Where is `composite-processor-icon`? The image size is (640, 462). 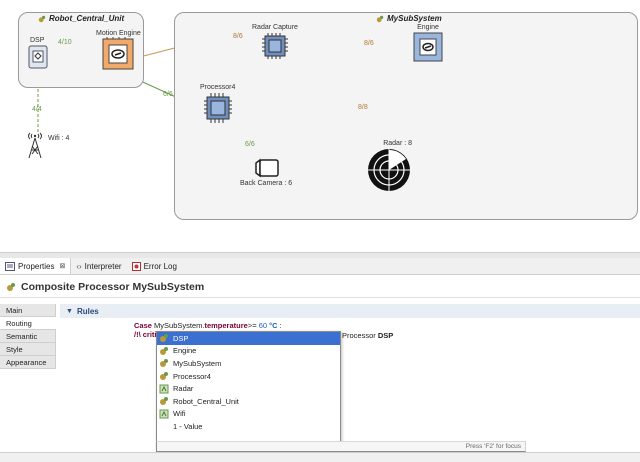 composite-processor-icon is located at coordinates (11, 286).